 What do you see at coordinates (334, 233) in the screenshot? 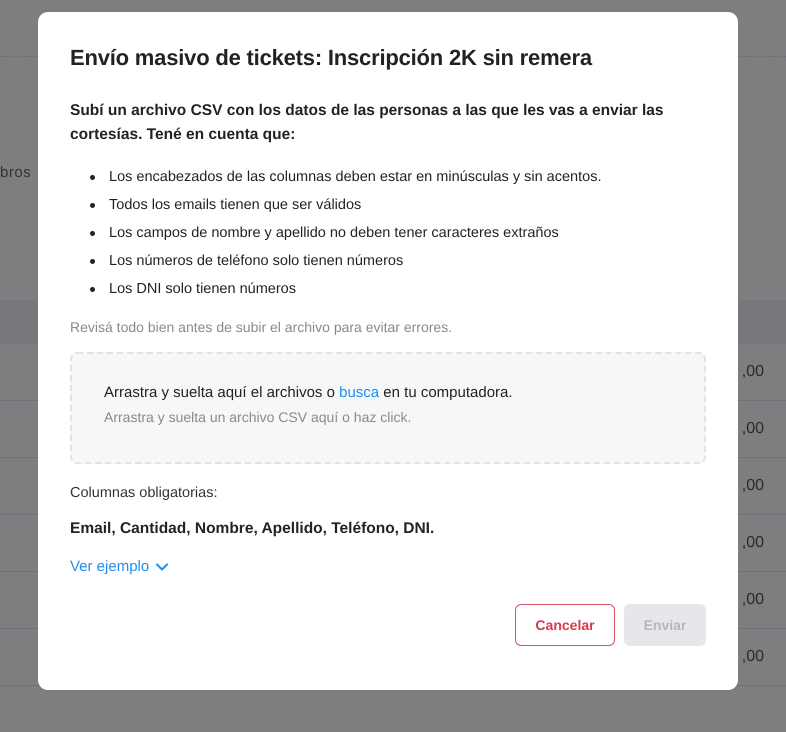
I see `rule-item: Los campos de nombre y apellido no deben tener caracteres extraños` at bounding box center [334, 233].